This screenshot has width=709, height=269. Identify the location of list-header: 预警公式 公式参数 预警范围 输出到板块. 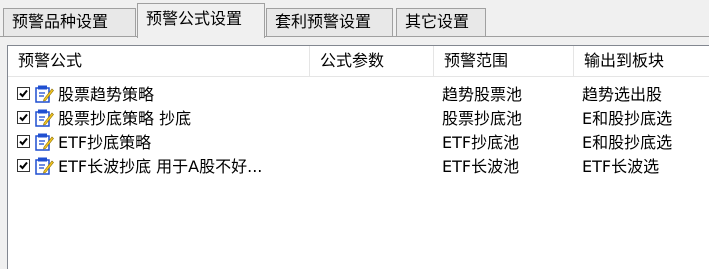
(358, 61).